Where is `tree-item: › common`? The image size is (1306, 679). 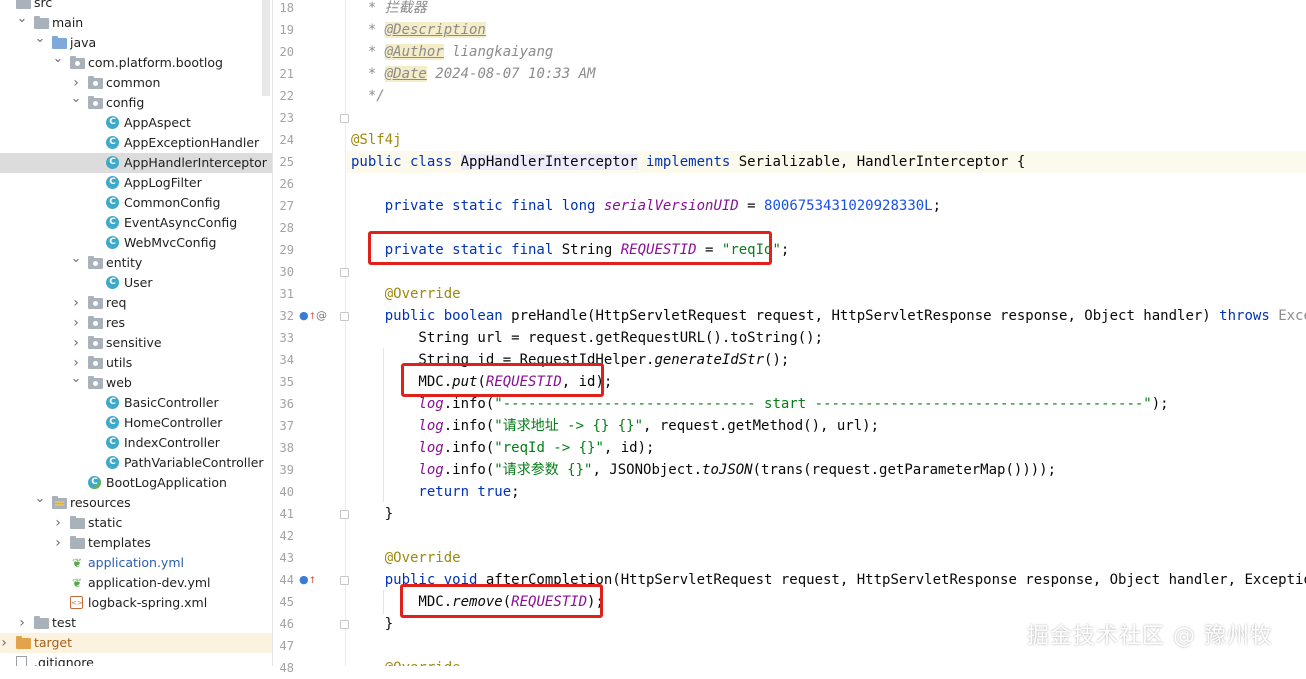 tree-item: › common is located at coordinates (136, 83).